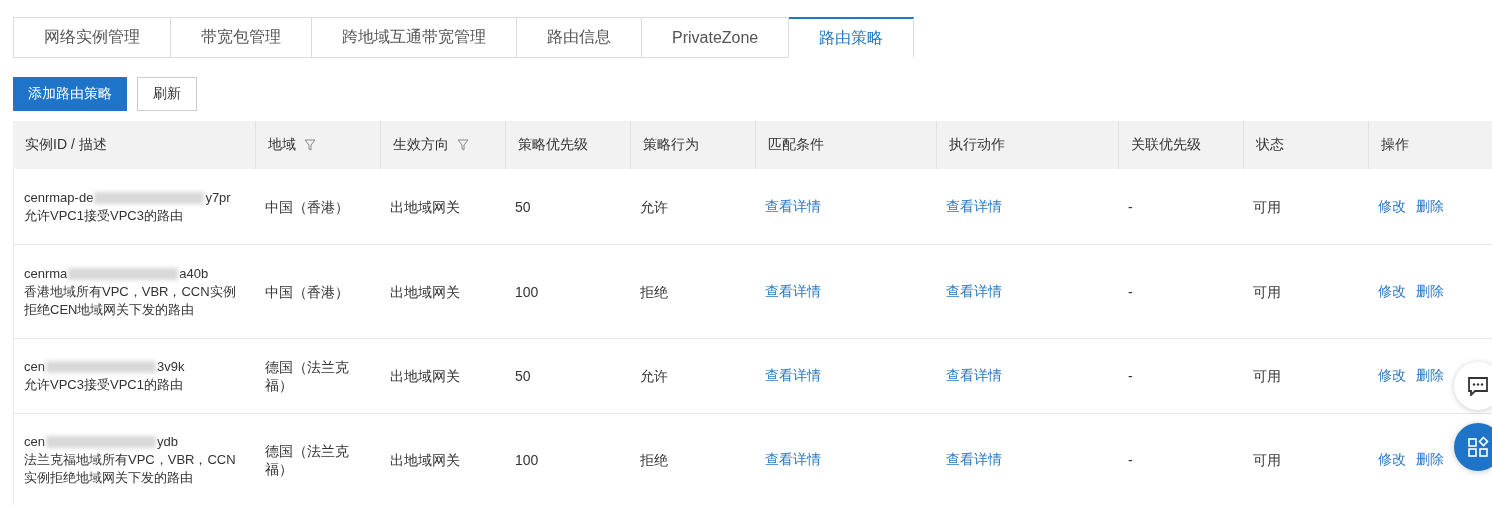 The width and height of the screenshot is (1492, 505). What do you see at coordinates (977, 145) in the screenshot?
I see `column-label: 执行动作` at bounding box center [977, 145].